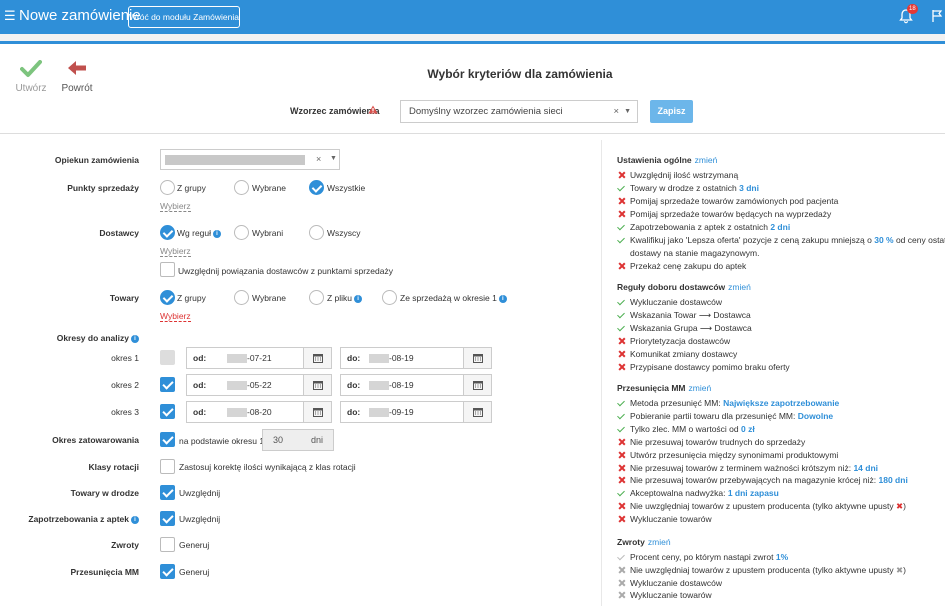 This screenshot has height=606, width=945. Describe the element at coordinates (671, 111) in the screenshot. I see `save-template-button: Zapisz` at that location.